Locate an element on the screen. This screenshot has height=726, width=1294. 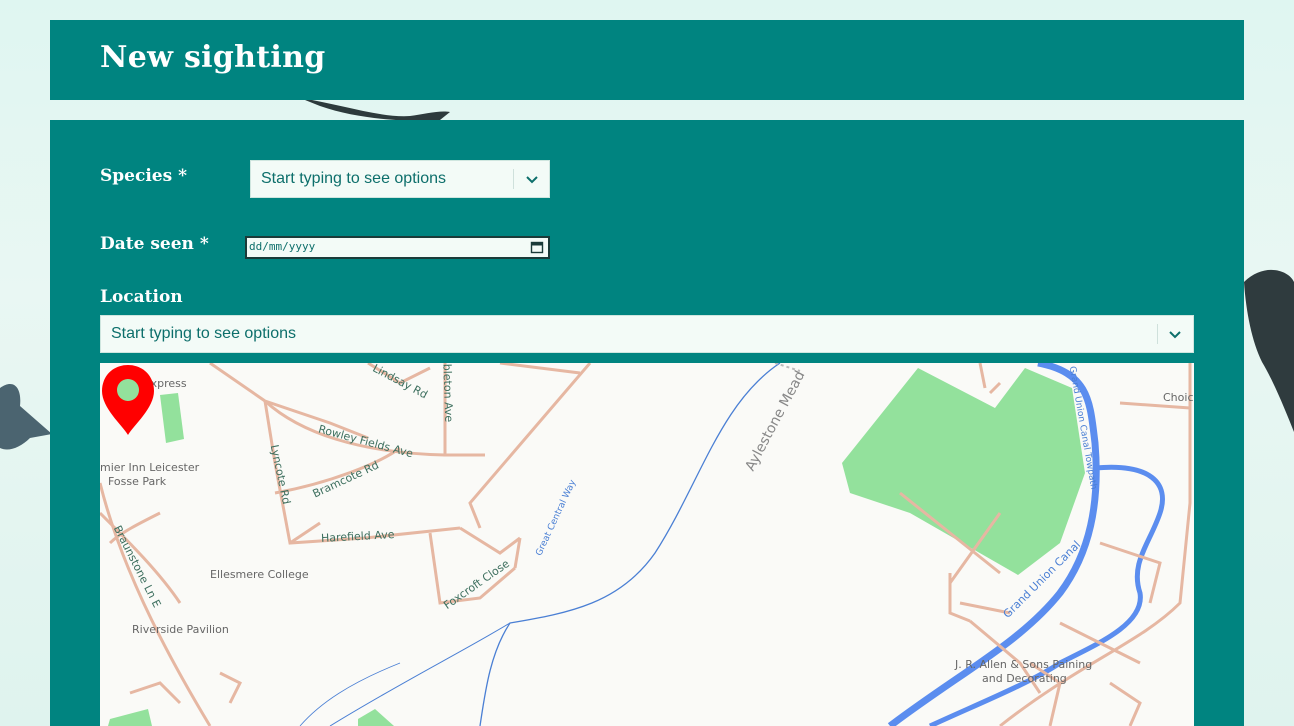
page-title: New sighting is located at coordinates (213, 57).